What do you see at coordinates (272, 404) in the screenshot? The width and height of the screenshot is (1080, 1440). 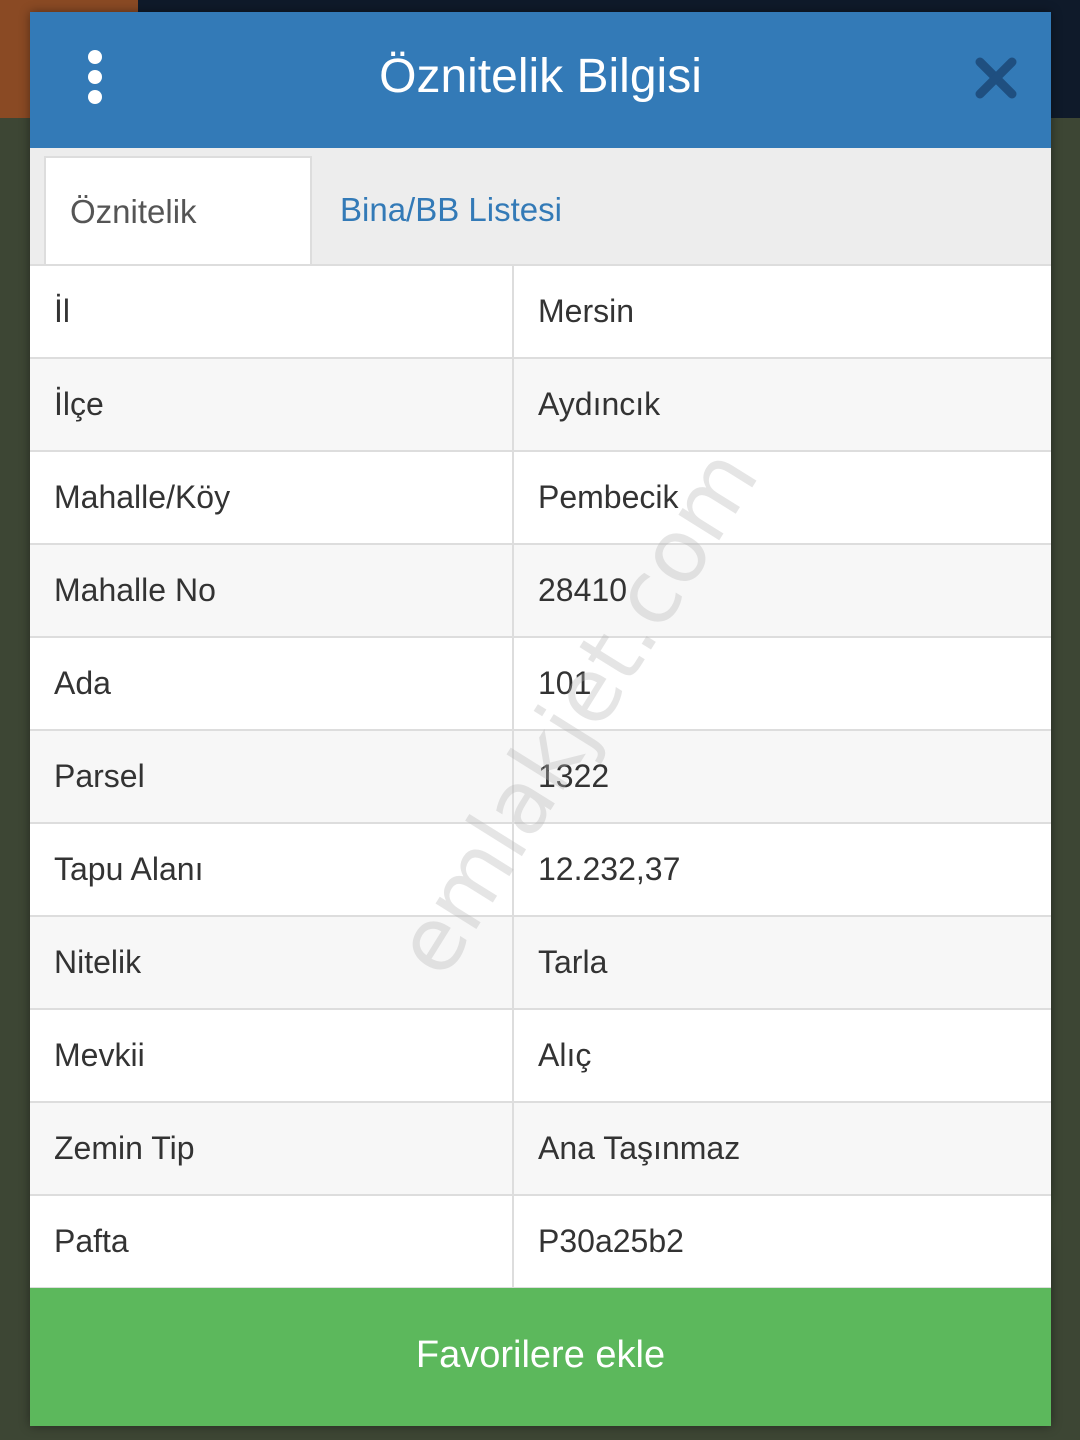 I see `attribute-label: İlçe` at bounding box center [272, 404].